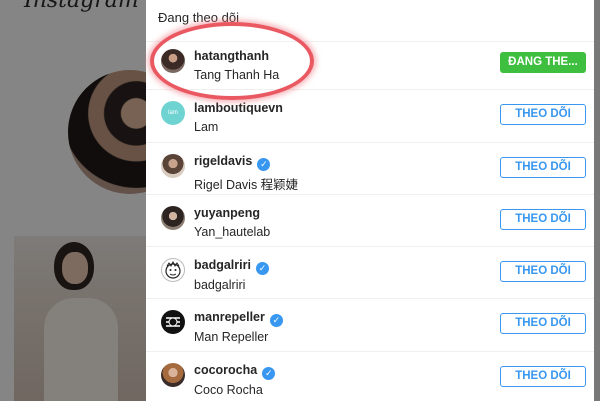 The image size is (600, 401). What do you see at coordinates (206, 127) in the screenshot?
I see `full-name: Lam` at bounding box center [206, 127].